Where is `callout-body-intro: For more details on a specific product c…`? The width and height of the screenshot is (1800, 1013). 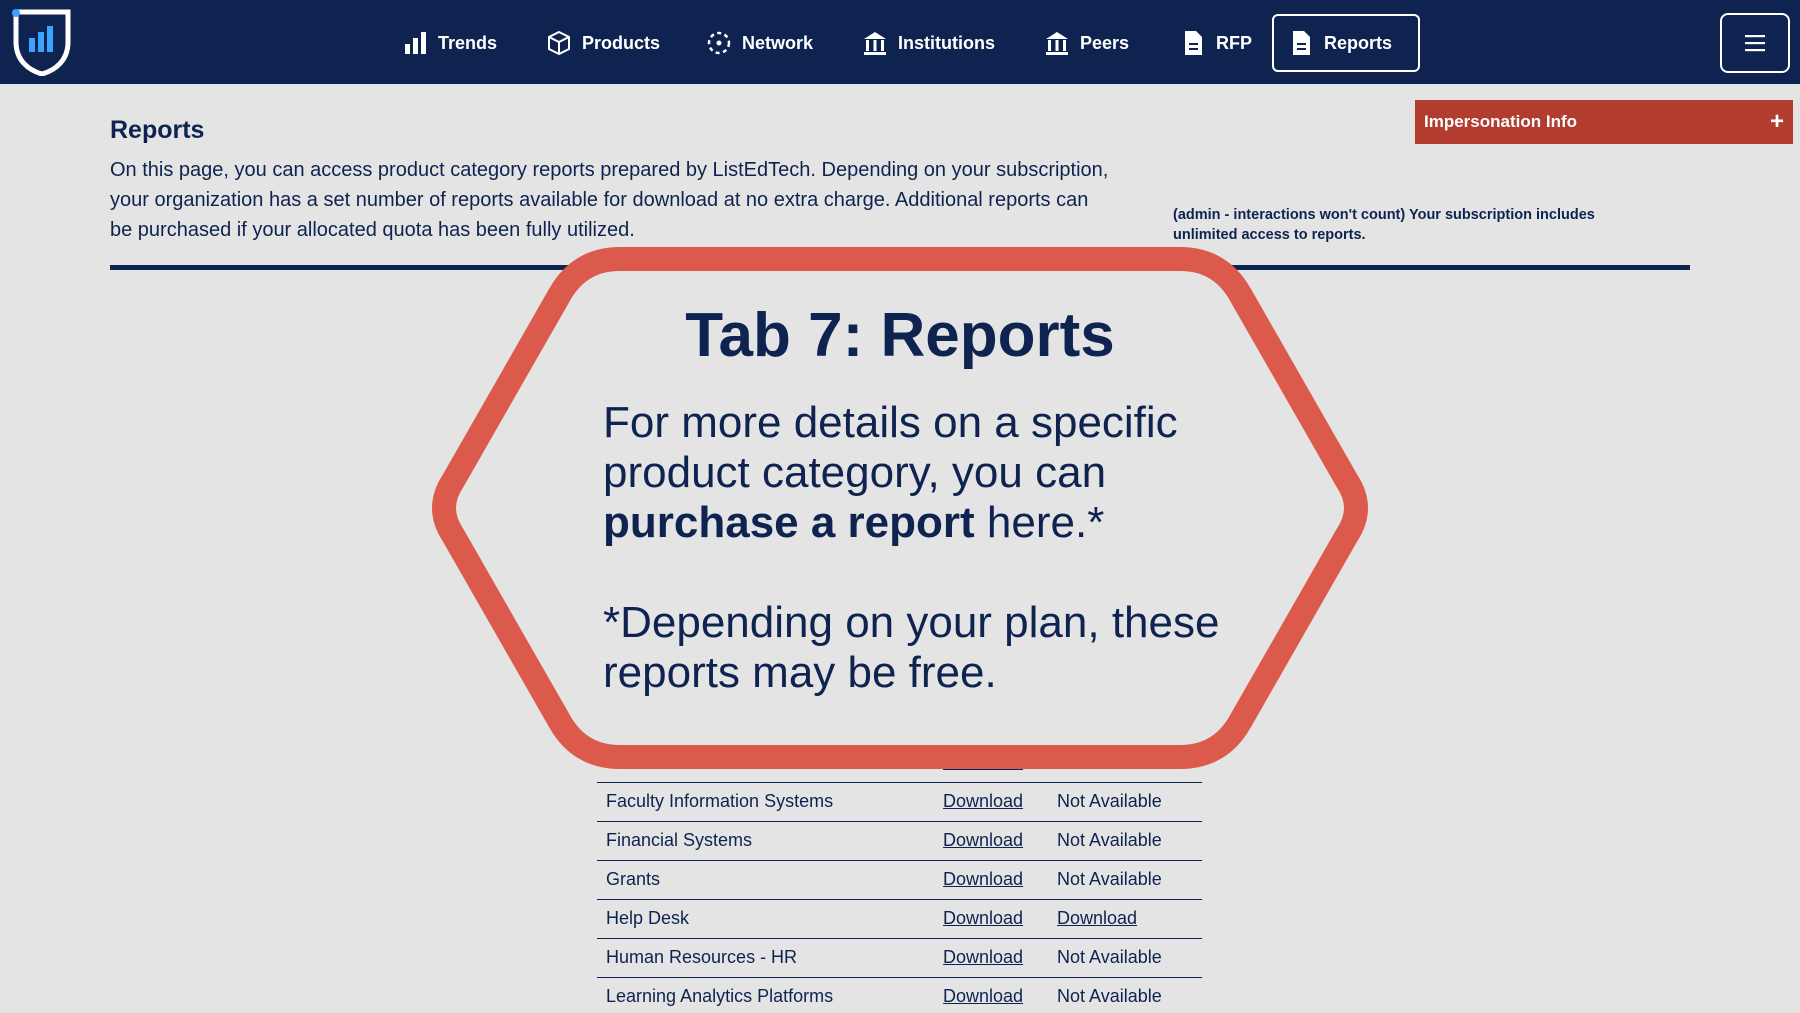
callout-body-intro: For more details on a specific product c… is located at coordinates (890, 447).